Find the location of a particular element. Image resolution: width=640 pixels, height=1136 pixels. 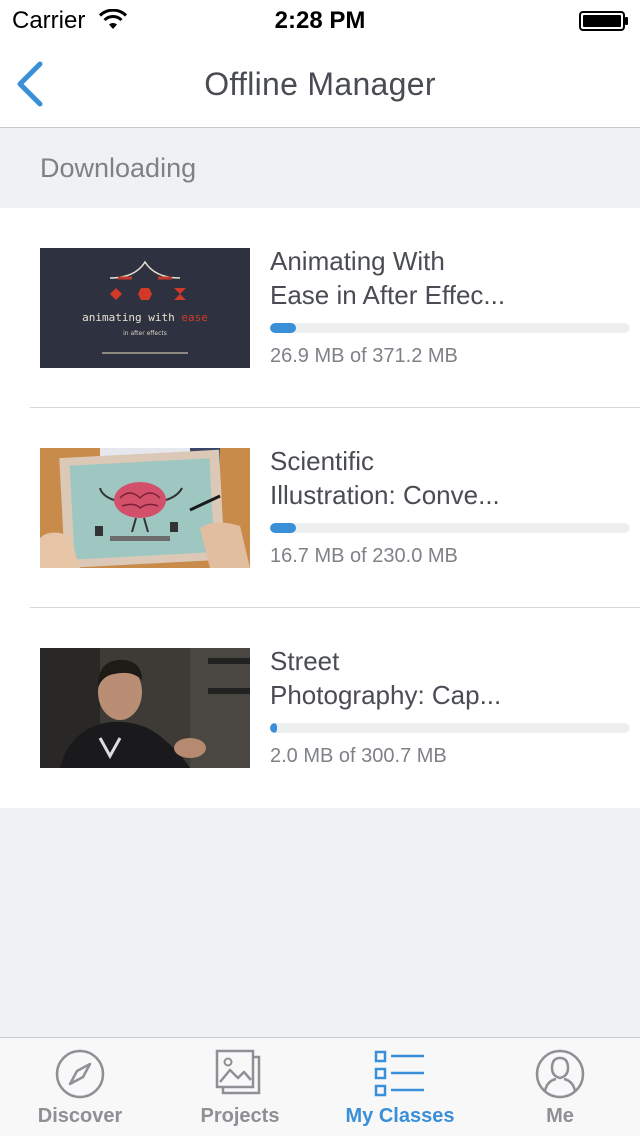

tab-projects: Projects is located at coordinates (240, 1087).